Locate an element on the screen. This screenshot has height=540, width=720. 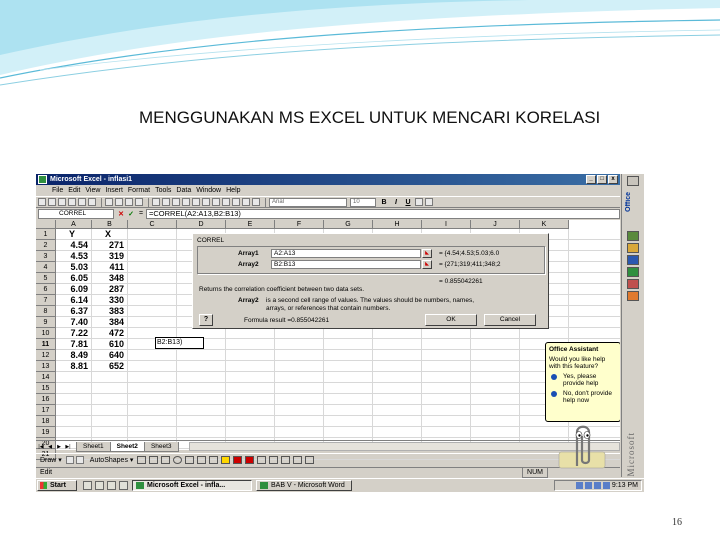
arrow-tool-icon is located at coordinates (154, 460).